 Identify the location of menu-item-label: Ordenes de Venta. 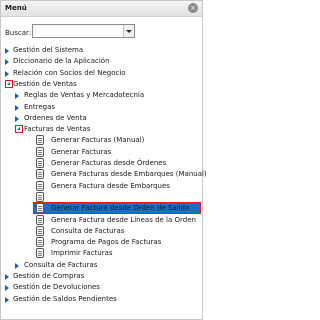
(55, 118).